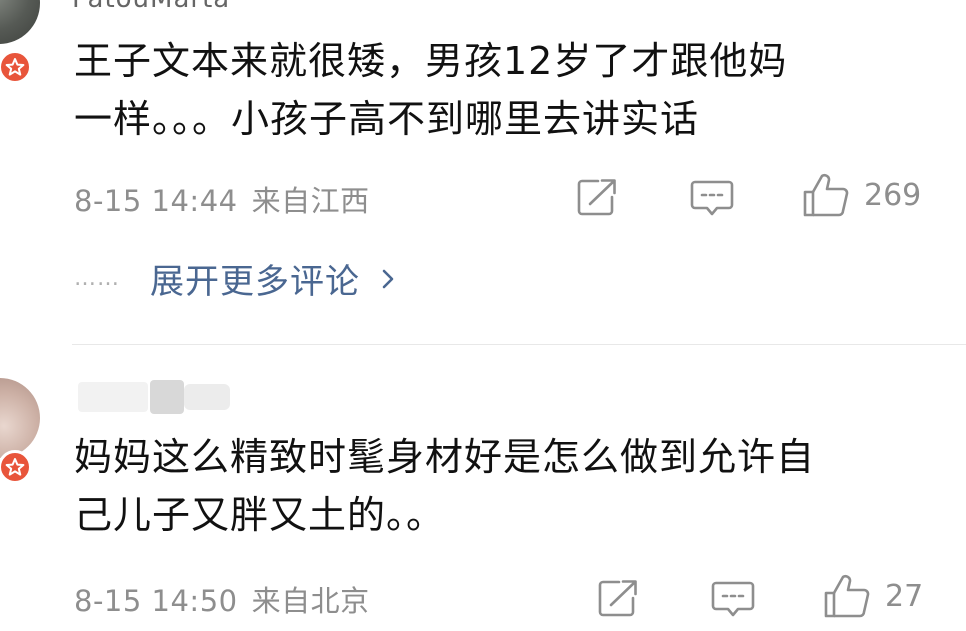  Describe the element at coordinates (873, 596) in the screenshot. I see `like-button: 27` at that location.